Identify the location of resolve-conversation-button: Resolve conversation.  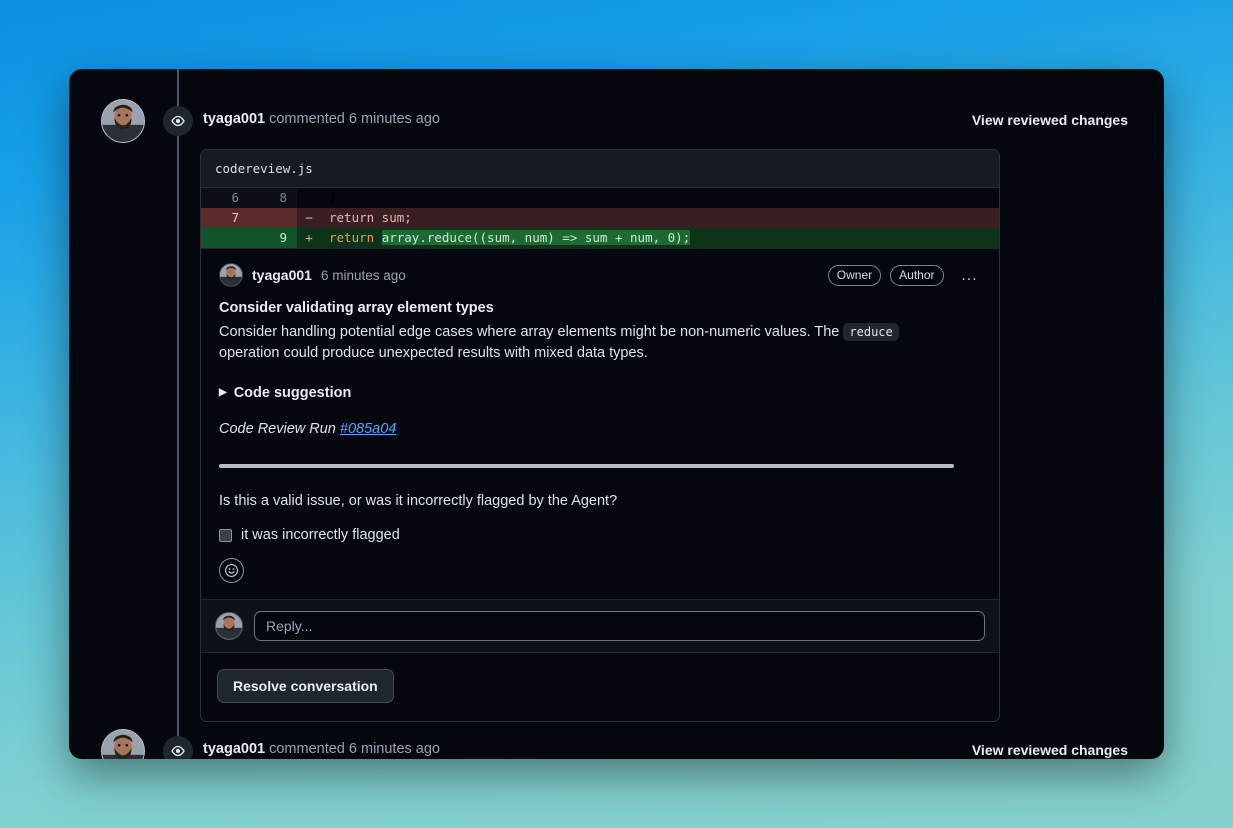
(305, 686).